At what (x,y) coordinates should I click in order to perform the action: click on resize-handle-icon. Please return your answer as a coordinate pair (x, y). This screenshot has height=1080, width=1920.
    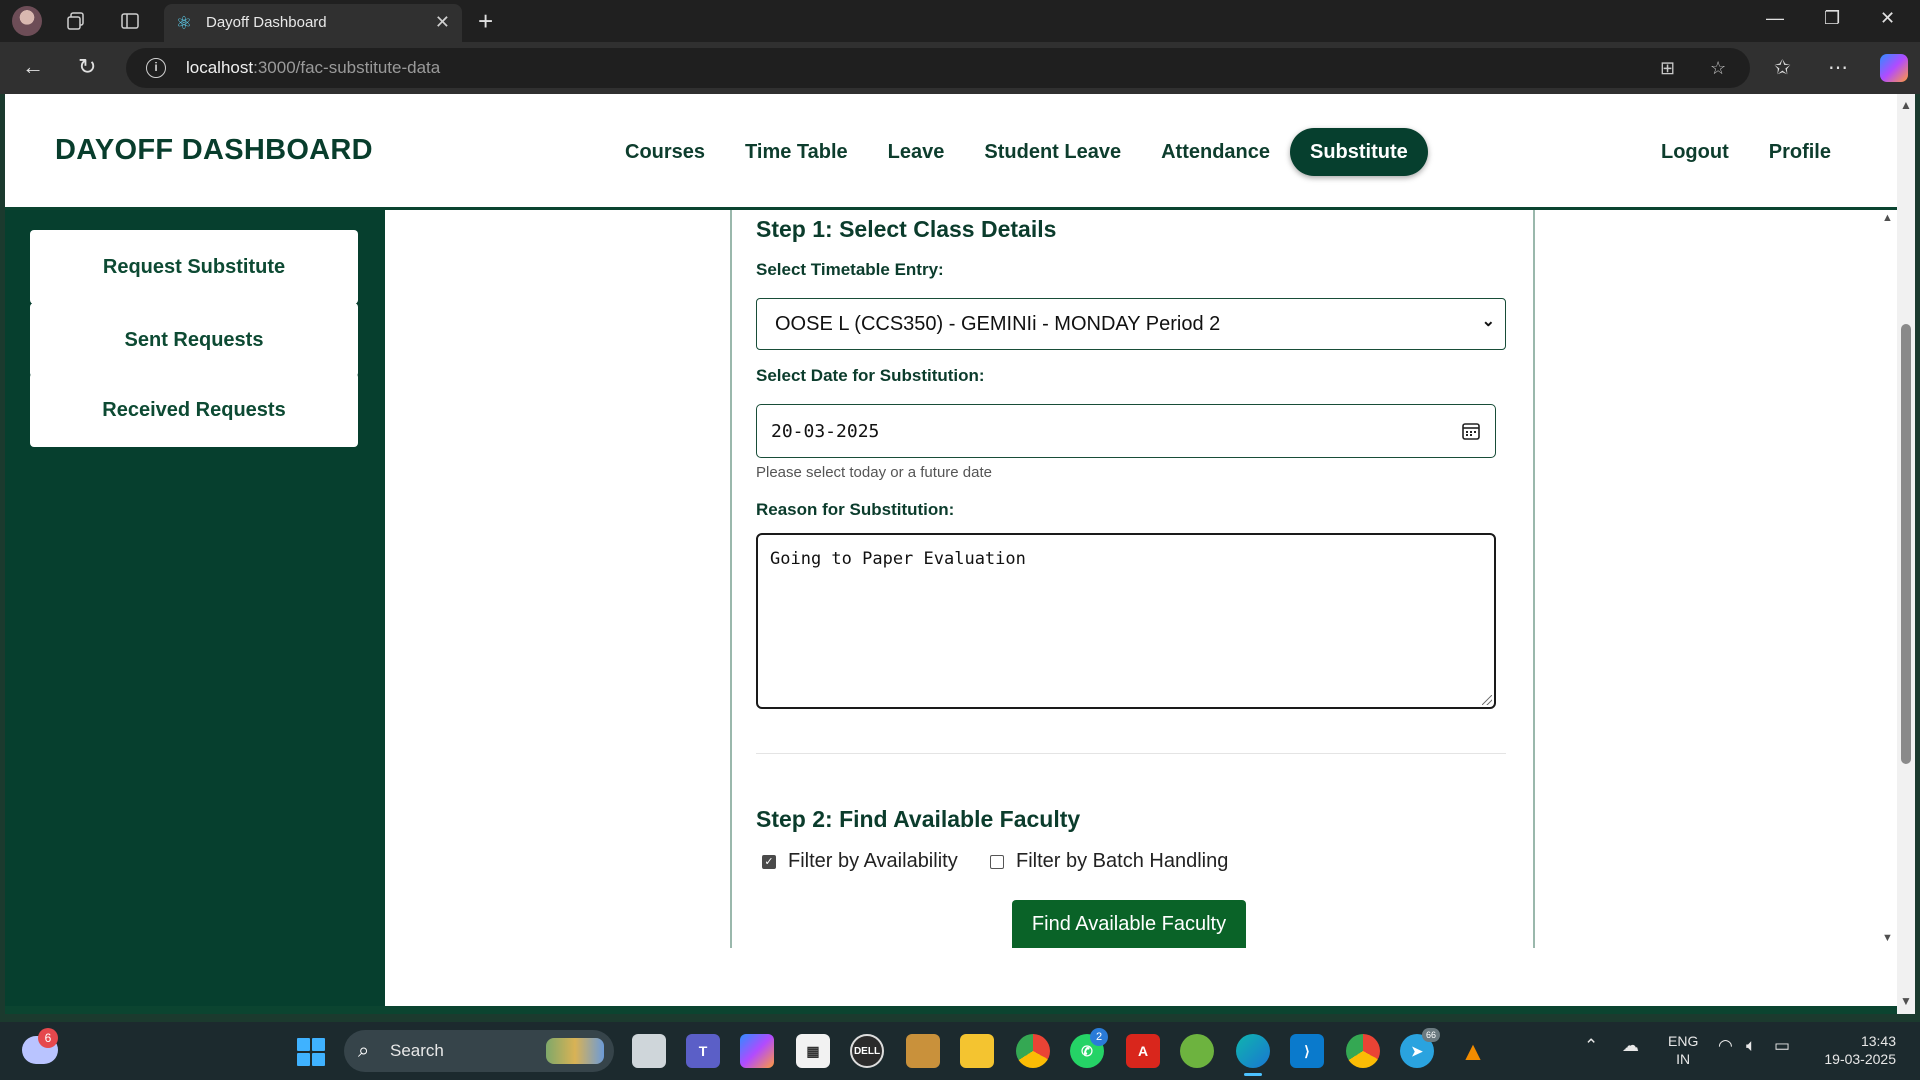
    Looking at the image, I should click on (1487, 700).